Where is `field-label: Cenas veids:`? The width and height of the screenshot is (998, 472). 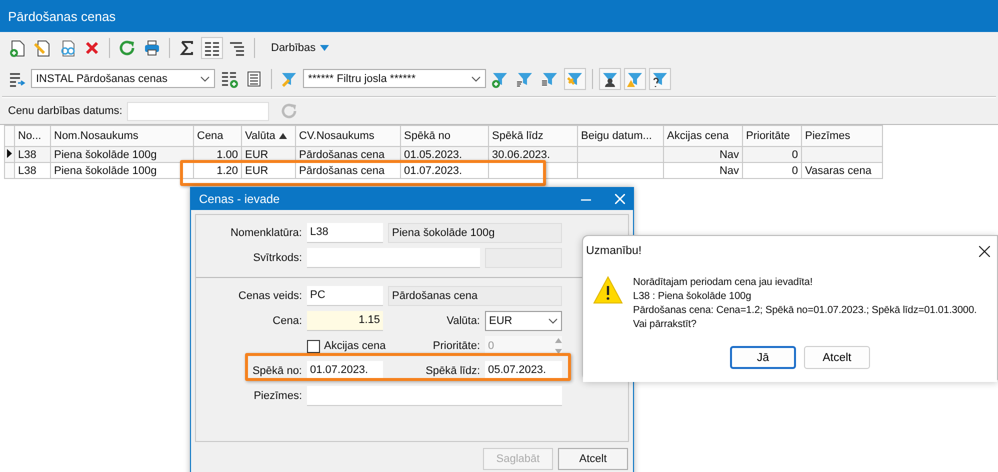
field-label: Cenas veids: is located at coordinates (269, 296).